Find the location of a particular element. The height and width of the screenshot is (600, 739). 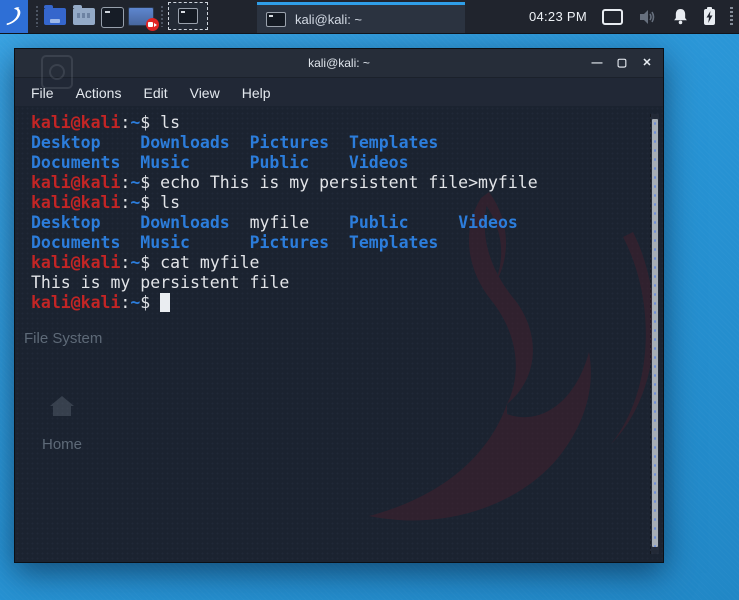

battery-bolt-icon is located at coordinates (709, 16).